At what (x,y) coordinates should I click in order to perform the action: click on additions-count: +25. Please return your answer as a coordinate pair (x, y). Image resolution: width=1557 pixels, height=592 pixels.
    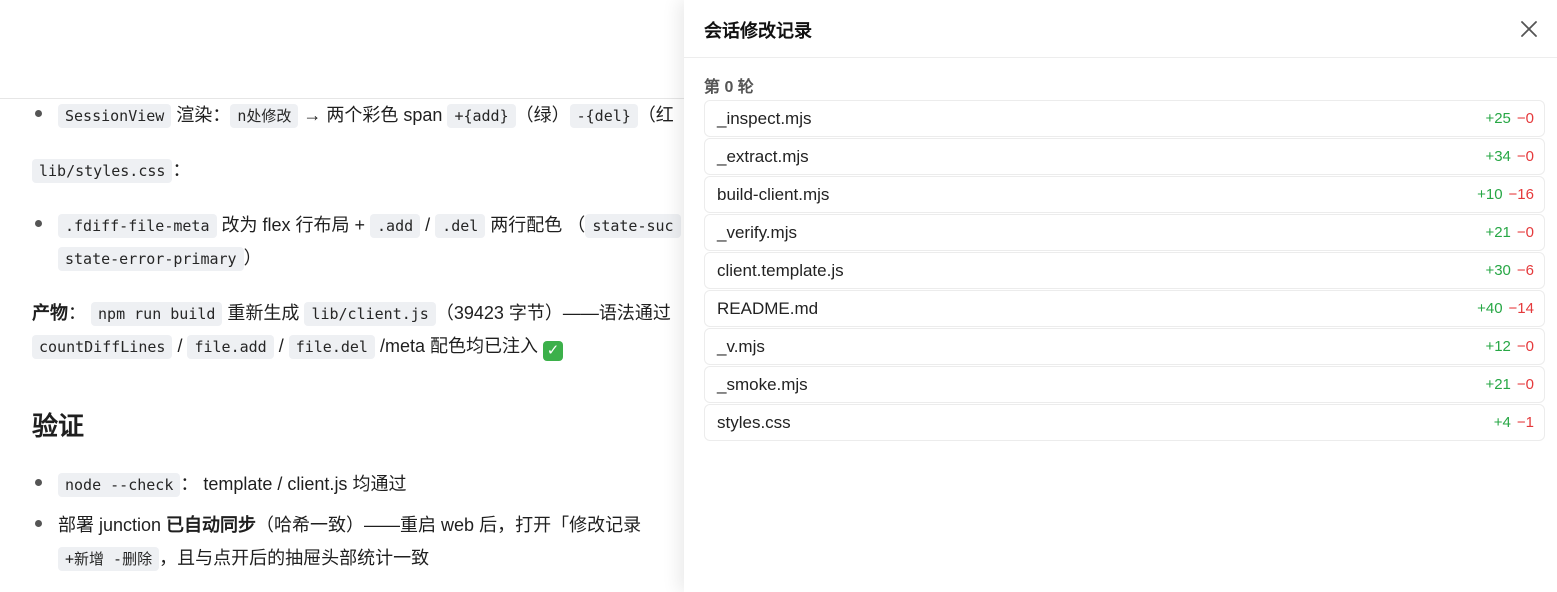
    Looking at the image, I should click on (1498, 118).